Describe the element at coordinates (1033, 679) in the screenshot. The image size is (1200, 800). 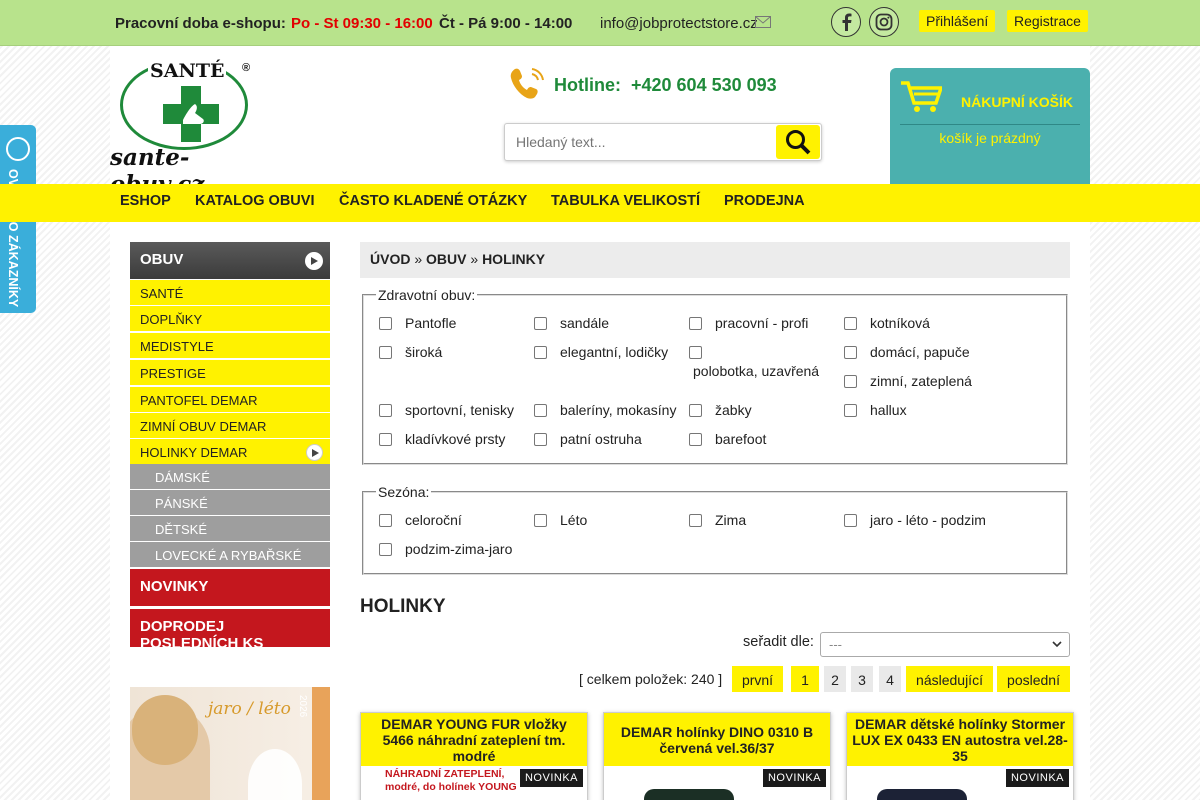
I see `page-last: poslední` at that location.